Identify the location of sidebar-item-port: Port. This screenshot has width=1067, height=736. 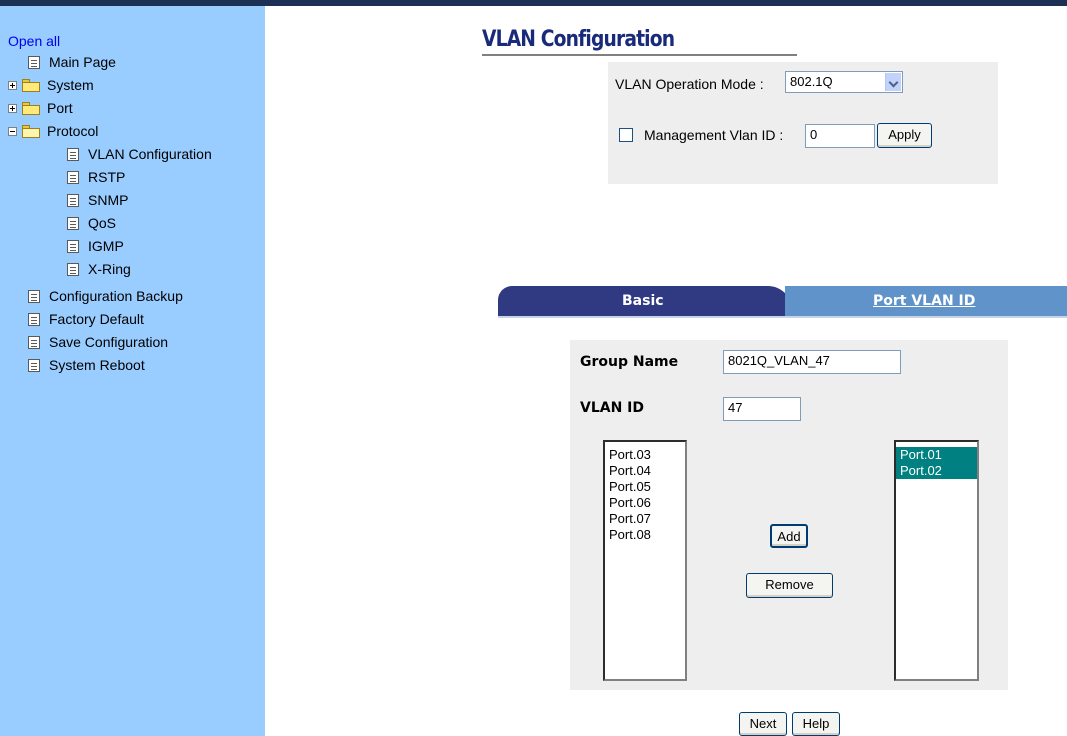
(40, 108).